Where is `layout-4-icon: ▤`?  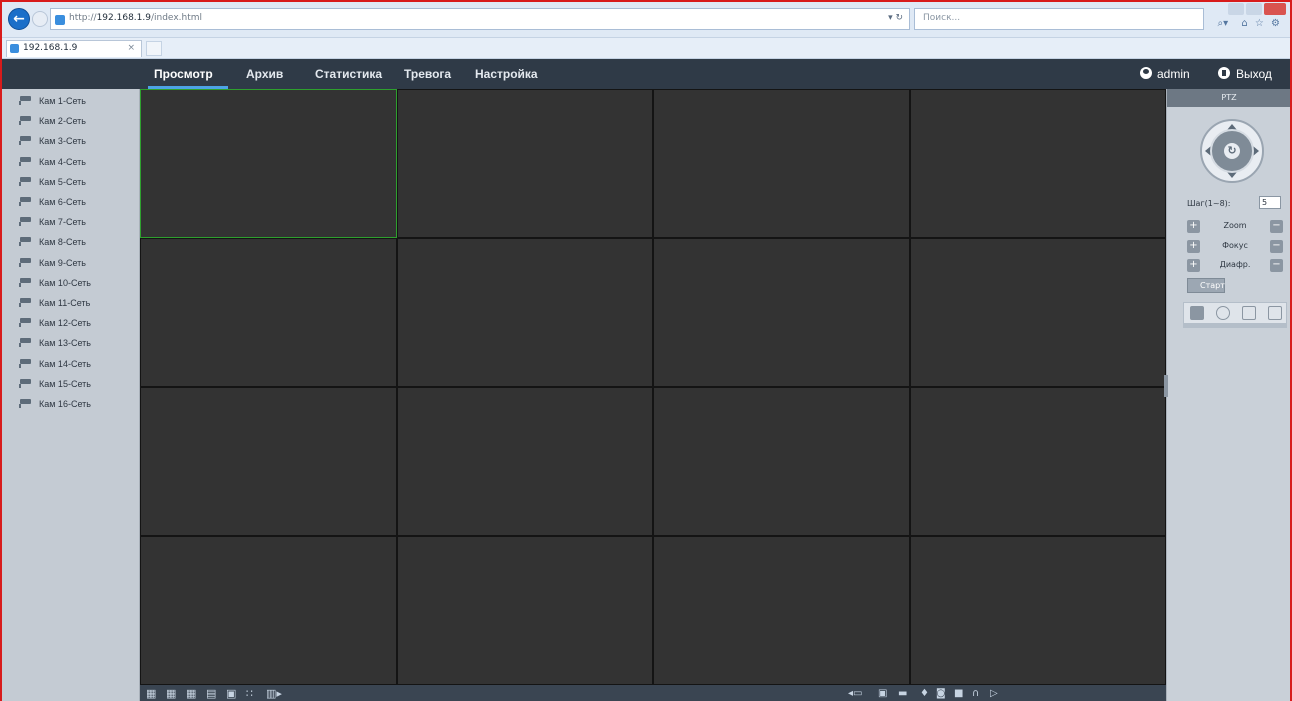 layout-4-icon: ▤ is located at coordinates (211, 694).